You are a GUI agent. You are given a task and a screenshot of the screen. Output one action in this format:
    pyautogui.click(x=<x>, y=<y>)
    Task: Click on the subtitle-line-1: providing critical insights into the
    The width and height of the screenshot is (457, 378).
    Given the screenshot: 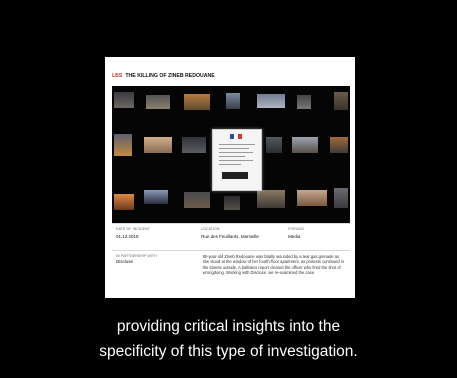 What is the action you would take?
    pyautogui.click(x=228, y=326)
    